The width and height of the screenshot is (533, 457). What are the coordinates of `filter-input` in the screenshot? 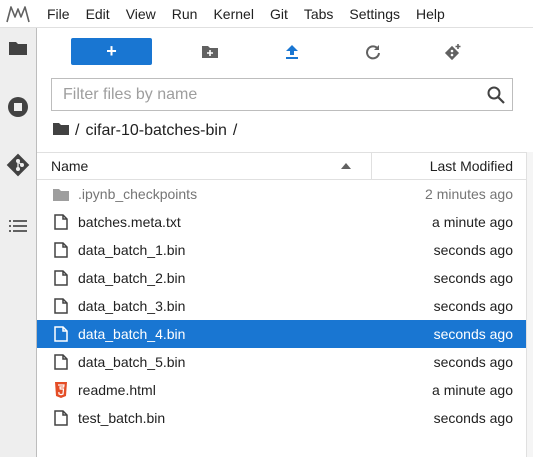 It's located at (262, 94).